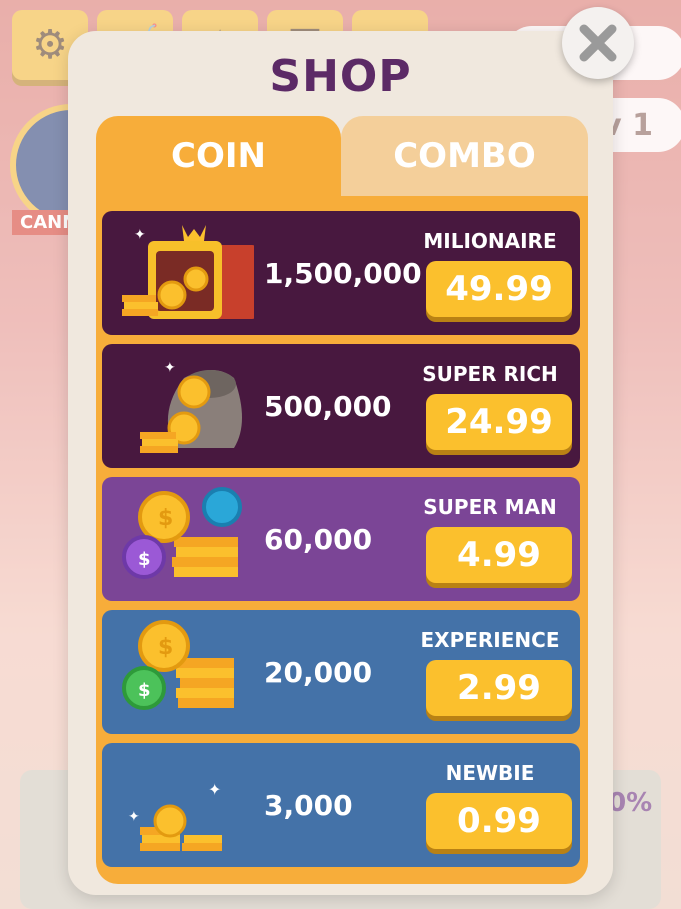 The image size is (681, 909). I want to click on shop-tabs: COIN COMBO, so click(342, 156).